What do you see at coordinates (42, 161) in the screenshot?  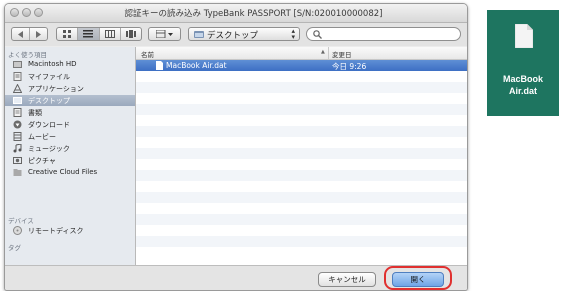 I see `sidebar-item-label: ピクチャ` at bounding box center [42, 161].